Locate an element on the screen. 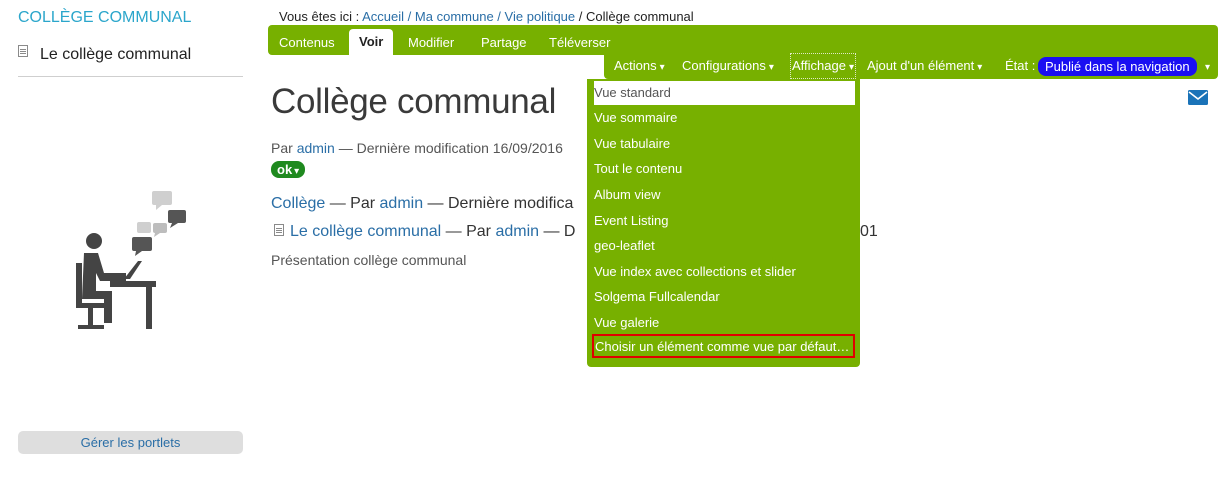  chair-base is located at coordinates (91, 327).